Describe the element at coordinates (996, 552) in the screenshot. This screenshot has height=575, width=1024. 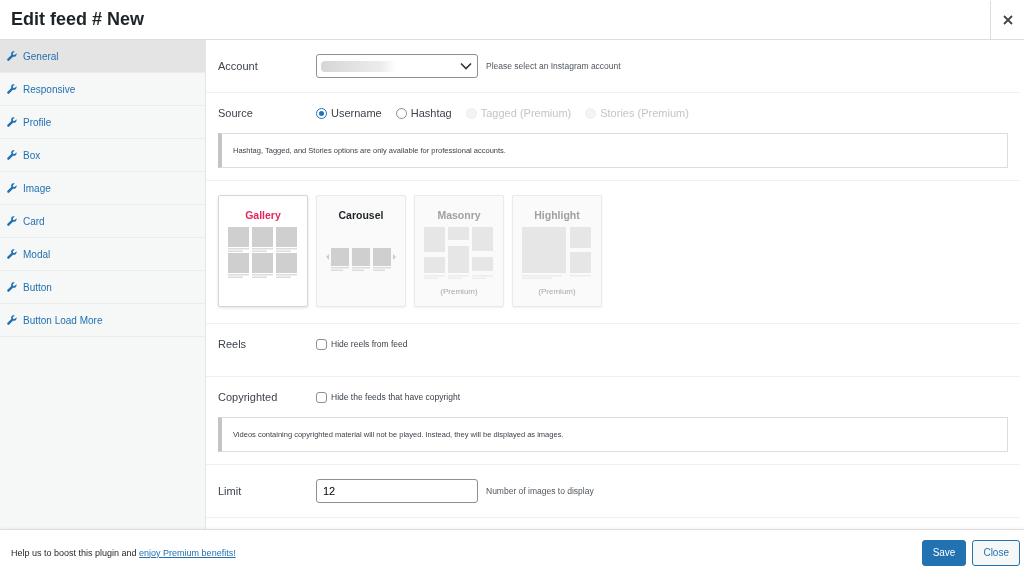
I see `close-button: Close` at that location.